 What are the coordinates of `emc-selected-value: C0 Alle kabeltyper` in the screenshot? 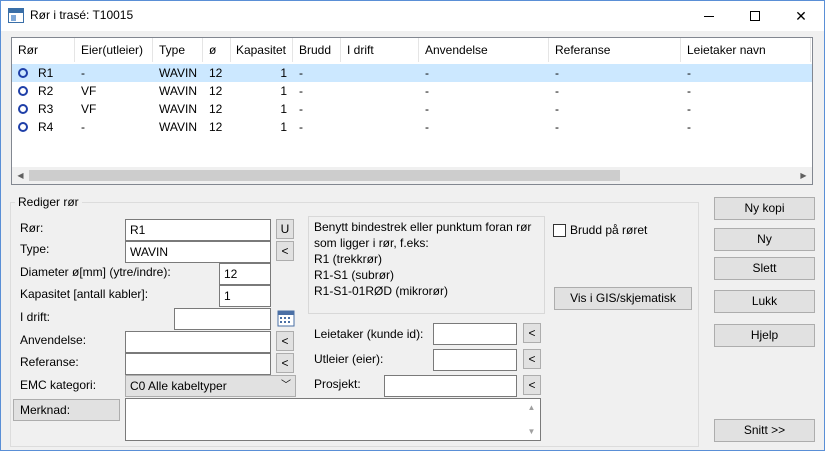 It's located at (178, 386).